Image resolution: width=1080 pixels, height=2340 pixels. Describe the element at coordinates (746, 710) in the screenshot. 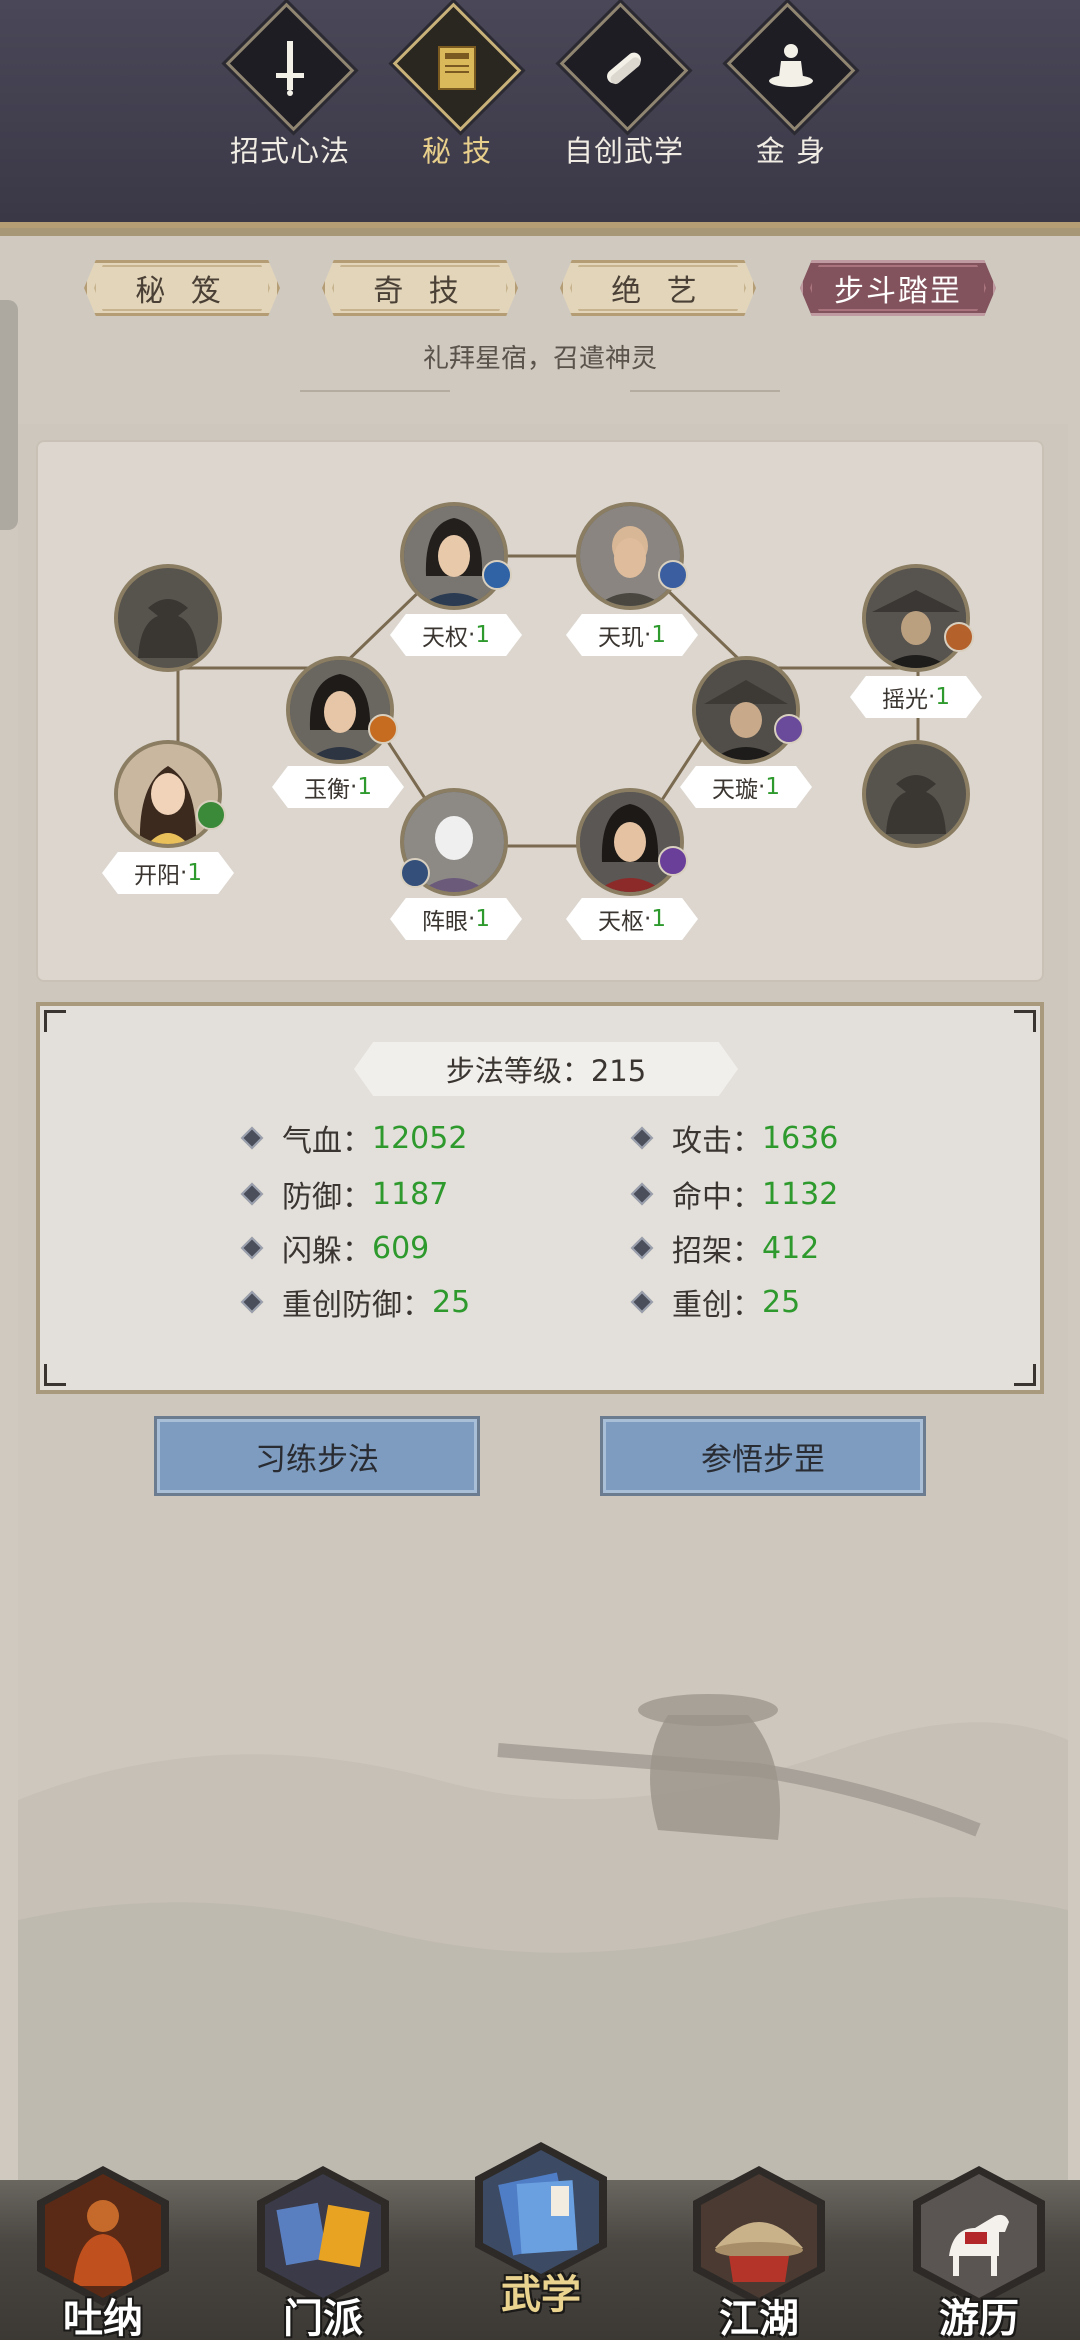

I see `portrait-tianxuan` at that location.